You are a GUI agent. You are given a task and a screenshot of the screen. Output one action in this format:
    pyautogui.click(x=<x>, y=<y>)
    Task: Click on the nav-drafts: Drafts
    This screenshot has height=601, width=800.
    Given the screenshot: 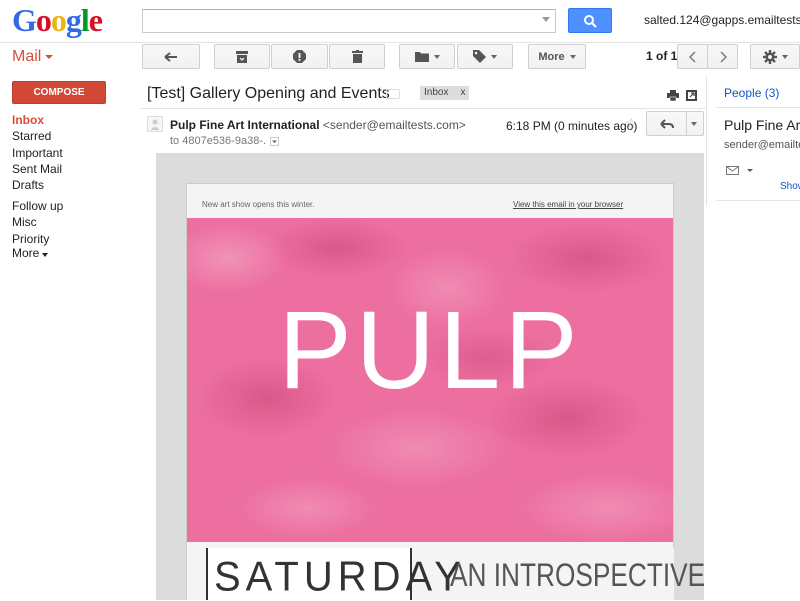 What is the action you would take?
    pyautogui.click(x=28, y=185)
    